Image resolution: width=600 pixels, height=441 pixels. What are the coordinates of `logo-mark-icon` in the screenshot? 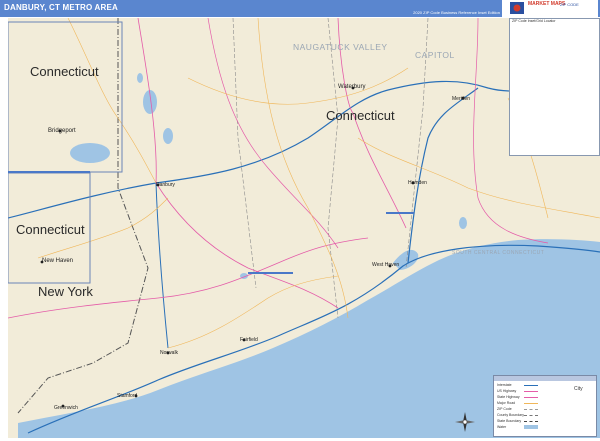 It's located at (517, 8).